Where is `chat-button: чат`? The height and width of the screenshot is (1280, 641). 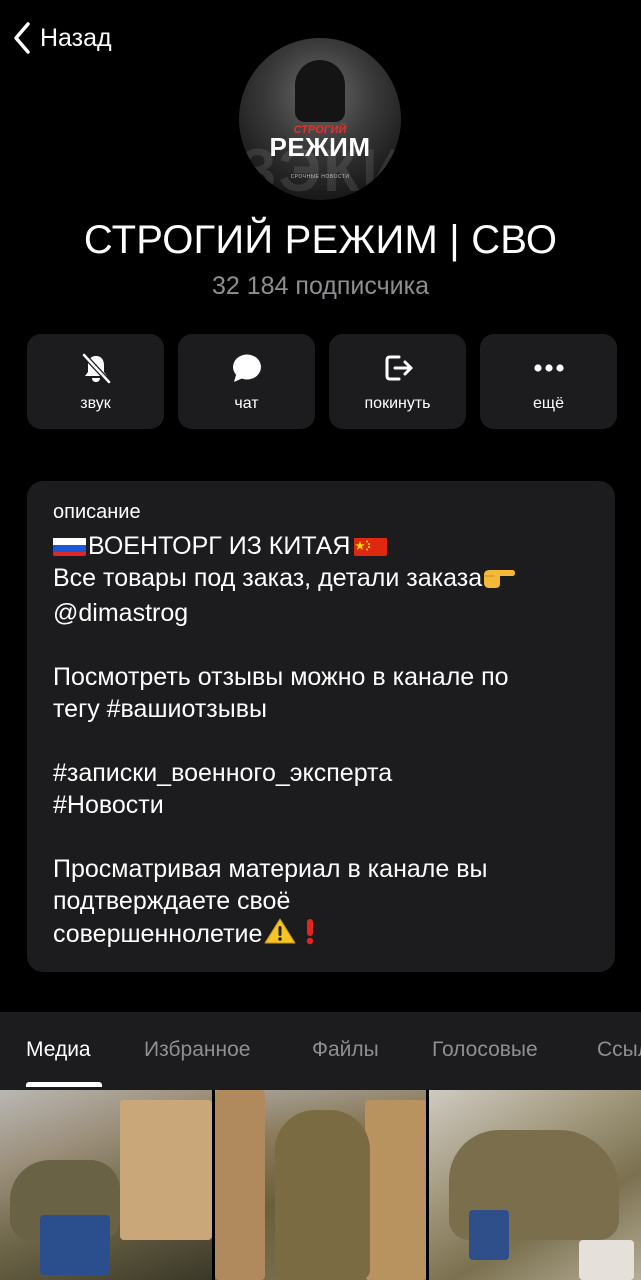 chat-button: чат is located at coordinates (246, 381).